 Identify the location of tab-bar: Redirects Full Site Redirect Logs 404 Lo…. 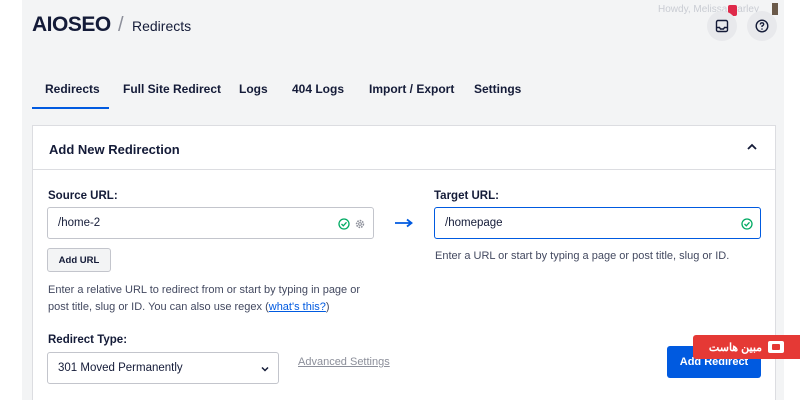
(403, 81).